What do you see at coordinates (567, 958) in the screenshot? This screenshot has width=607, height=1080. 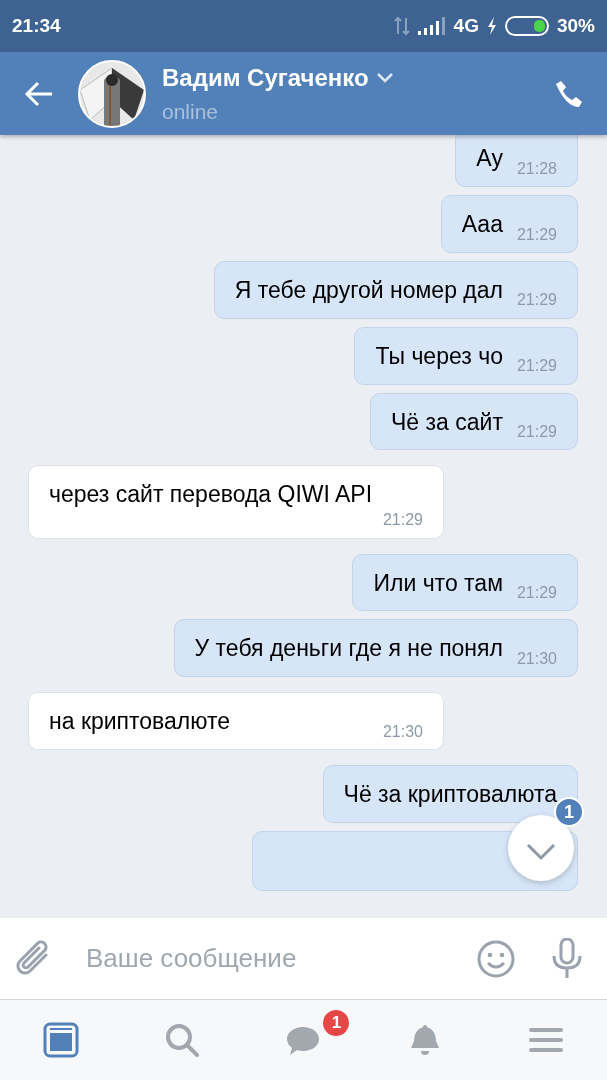 I see `microphone-icon` at bounding box center [567, 958].